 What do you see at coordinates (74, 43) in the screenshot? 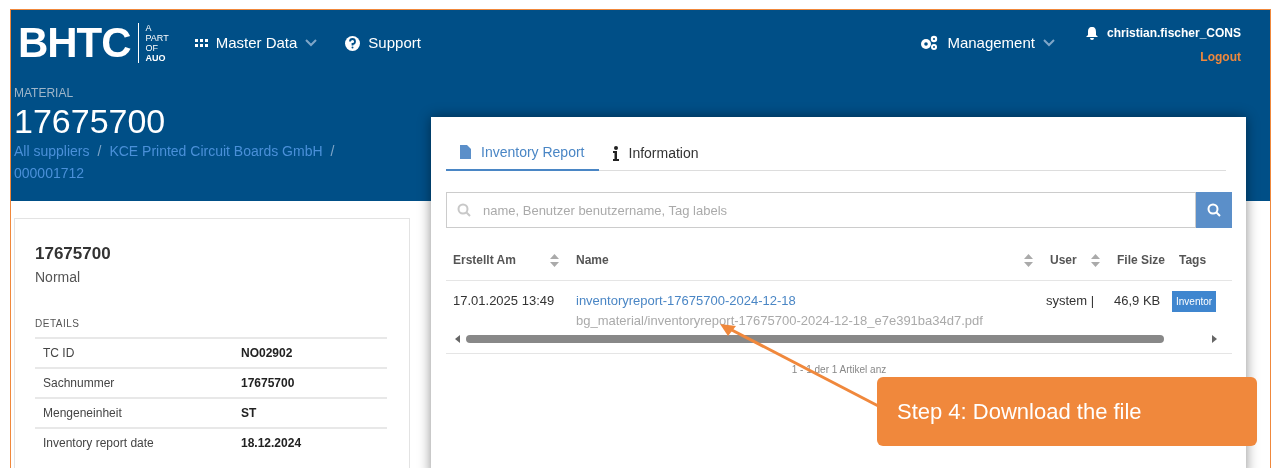
I see `logo-wordmark: BHTC` at bounding box center [74, 43].